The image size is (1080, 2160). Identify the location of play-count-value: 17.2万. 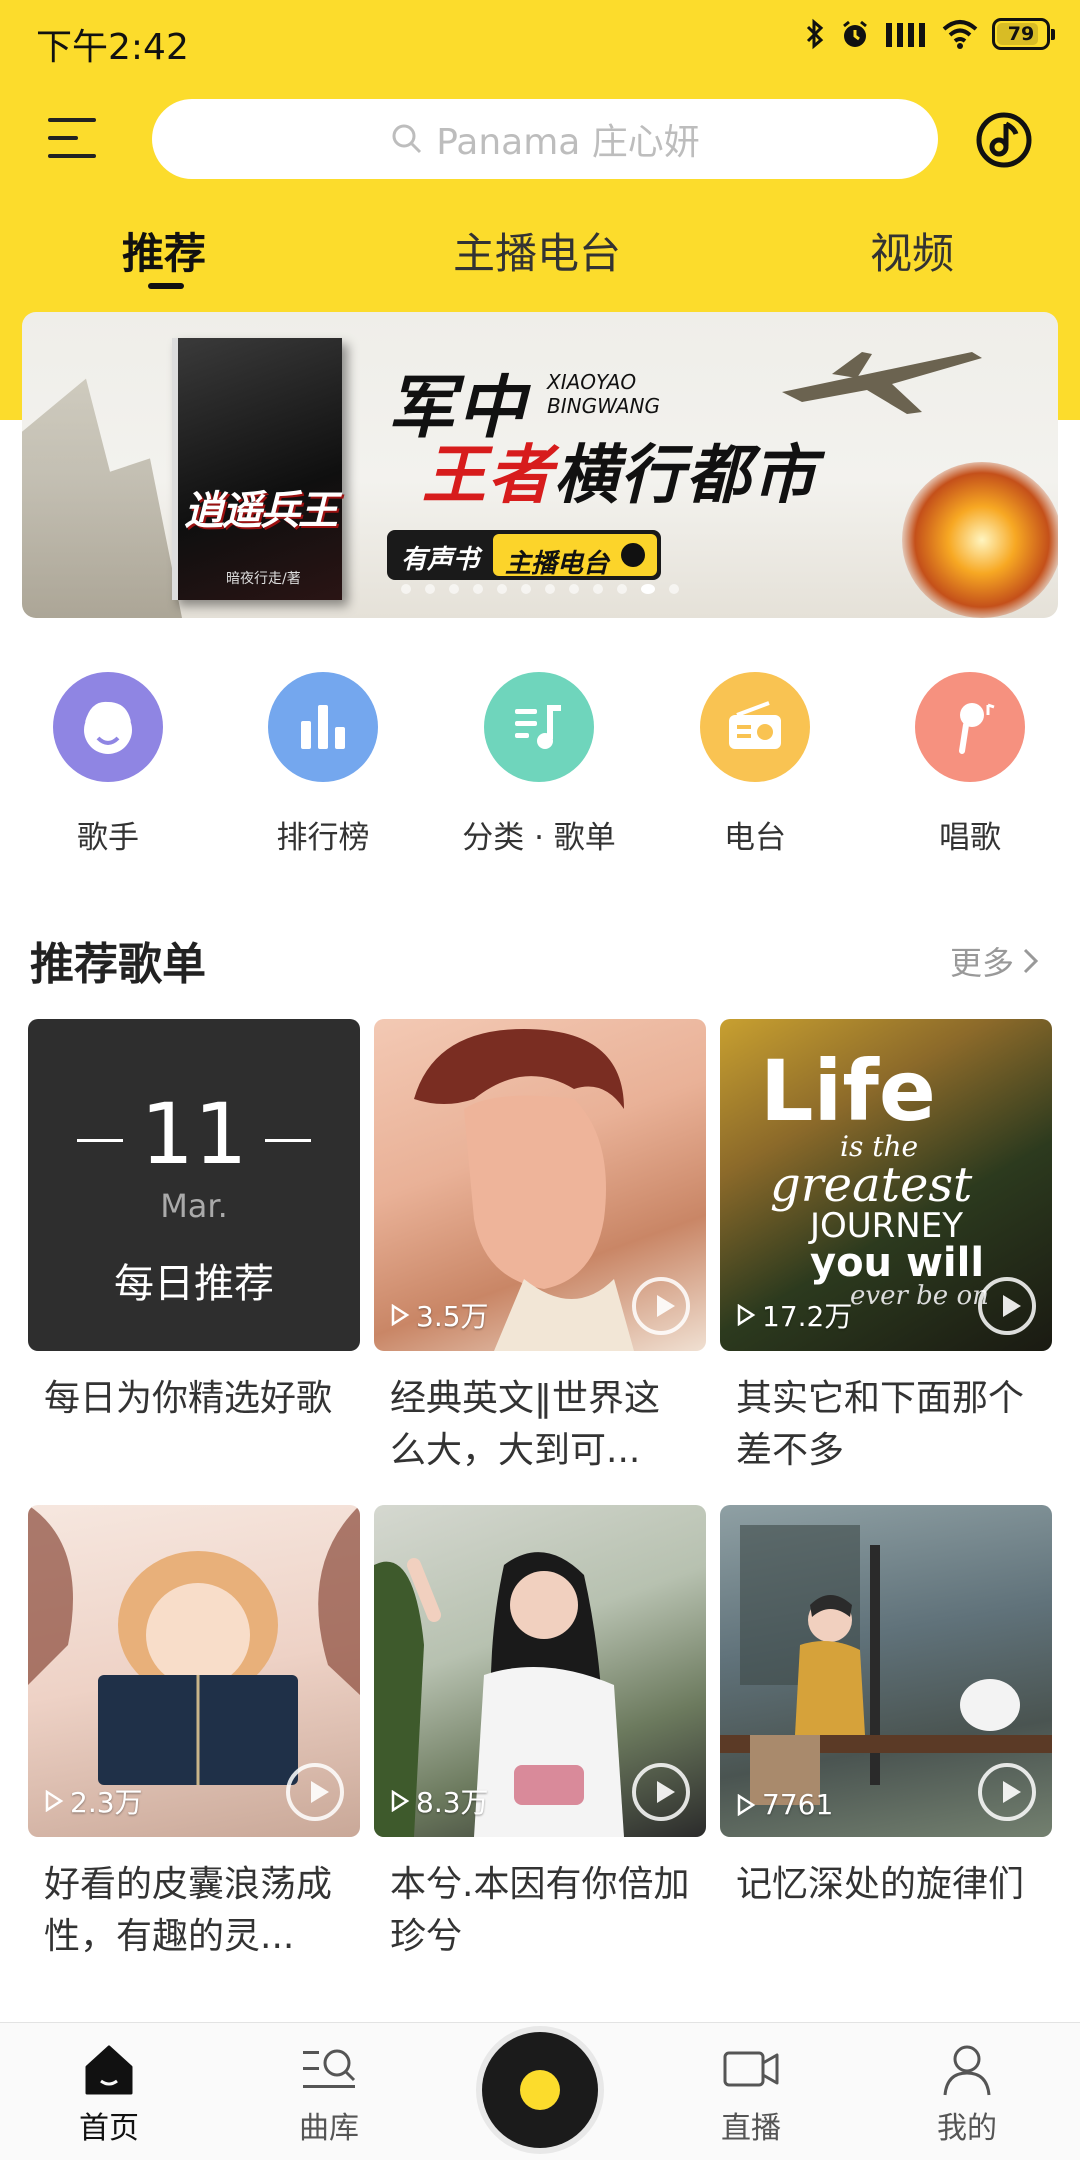
(807, 1316).